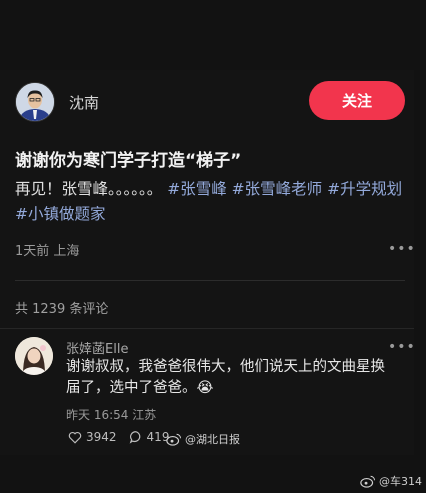 Image resolution: width=426 pixels, height=493 pixels. What do you see at coordinates (400, 481) in the screenshot?
I see `watermark-text: @车314` at bounding box center [400, 481].